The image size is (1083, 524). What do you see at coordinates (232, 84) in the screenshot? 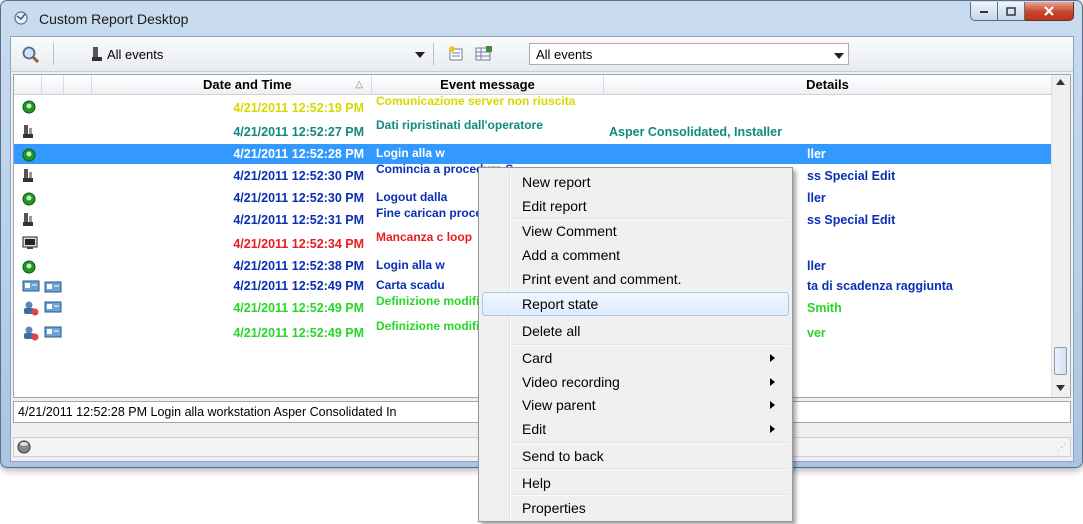
I see `column-header-date: Date and Time △` at bounding box center [232, 84].